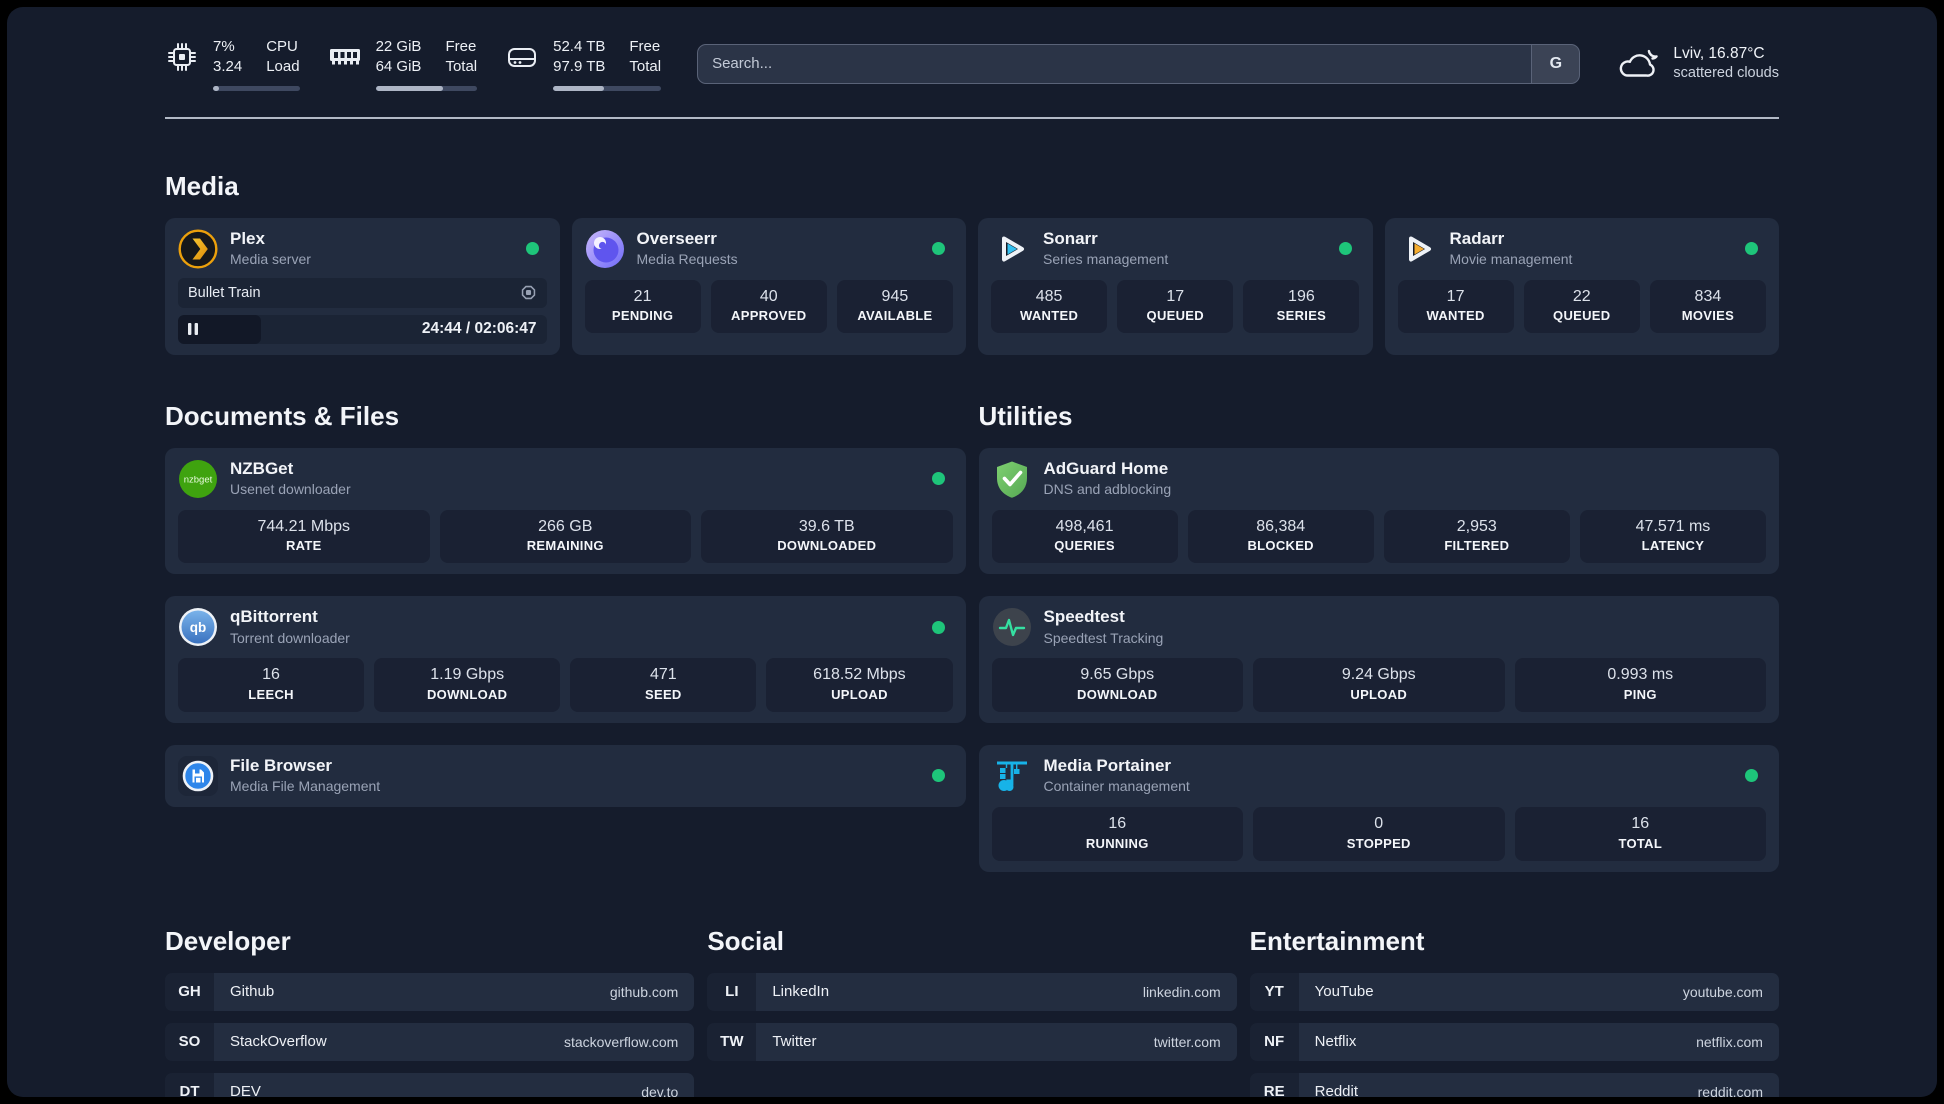 Image resolution: width=1944 pixels, height=1104 pixels. I want to click on app-card-filebrowser: File Browser Media File Management, so click(565, 775).